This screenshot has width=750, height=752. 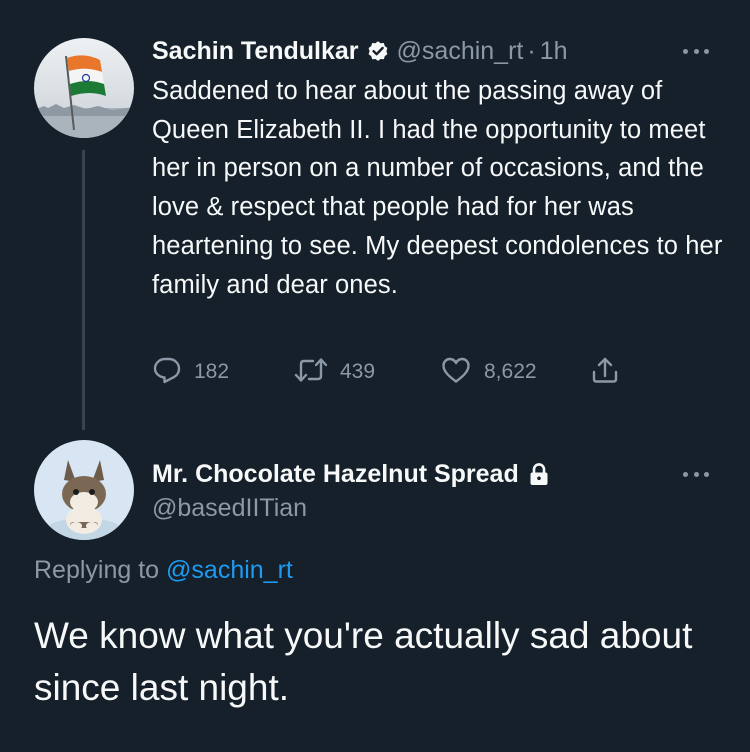 I want to click on like-button: 8,622, so click(x=488, y=372).